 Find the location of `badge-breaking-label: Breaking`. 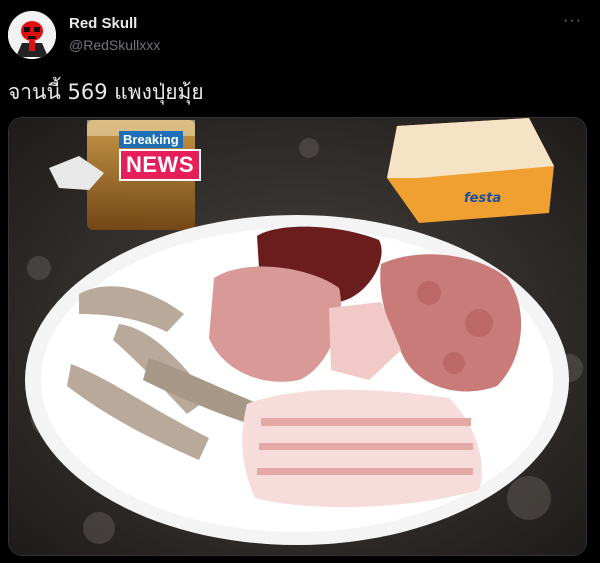

badge-breaking-label: Breaking is located at coordinates (151, 139).